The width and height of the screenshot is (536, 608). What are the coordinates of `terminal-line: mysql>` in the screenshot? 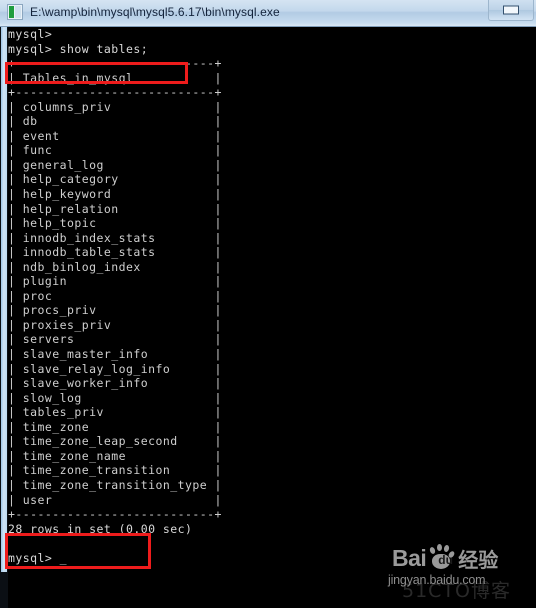 It's located at (30, 34).